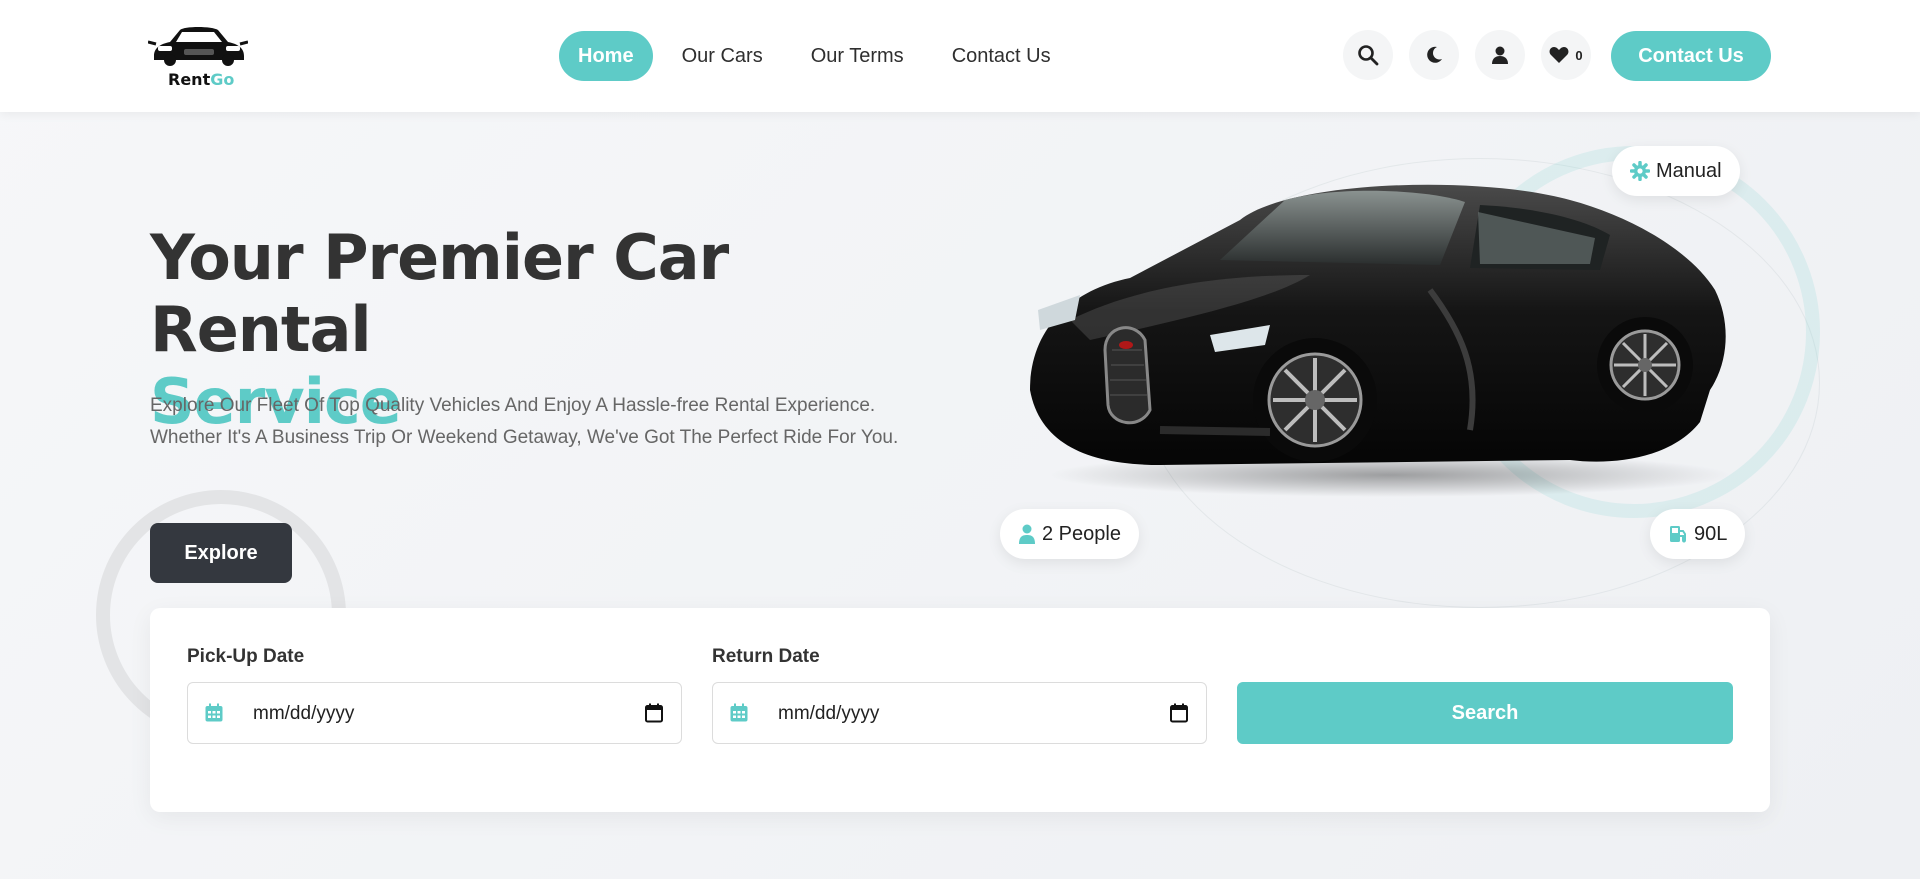  I want to click on pickup-date-placeholder: mm/dd/yyyy, so click(304, 713).